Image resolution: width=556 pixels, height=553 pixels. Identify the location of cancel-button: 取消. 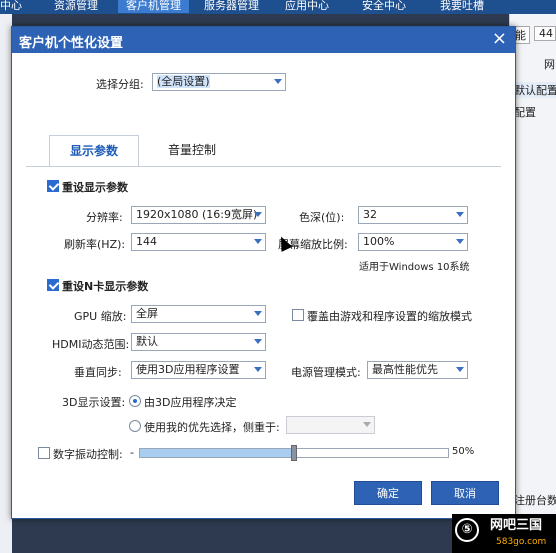
(465, 493).